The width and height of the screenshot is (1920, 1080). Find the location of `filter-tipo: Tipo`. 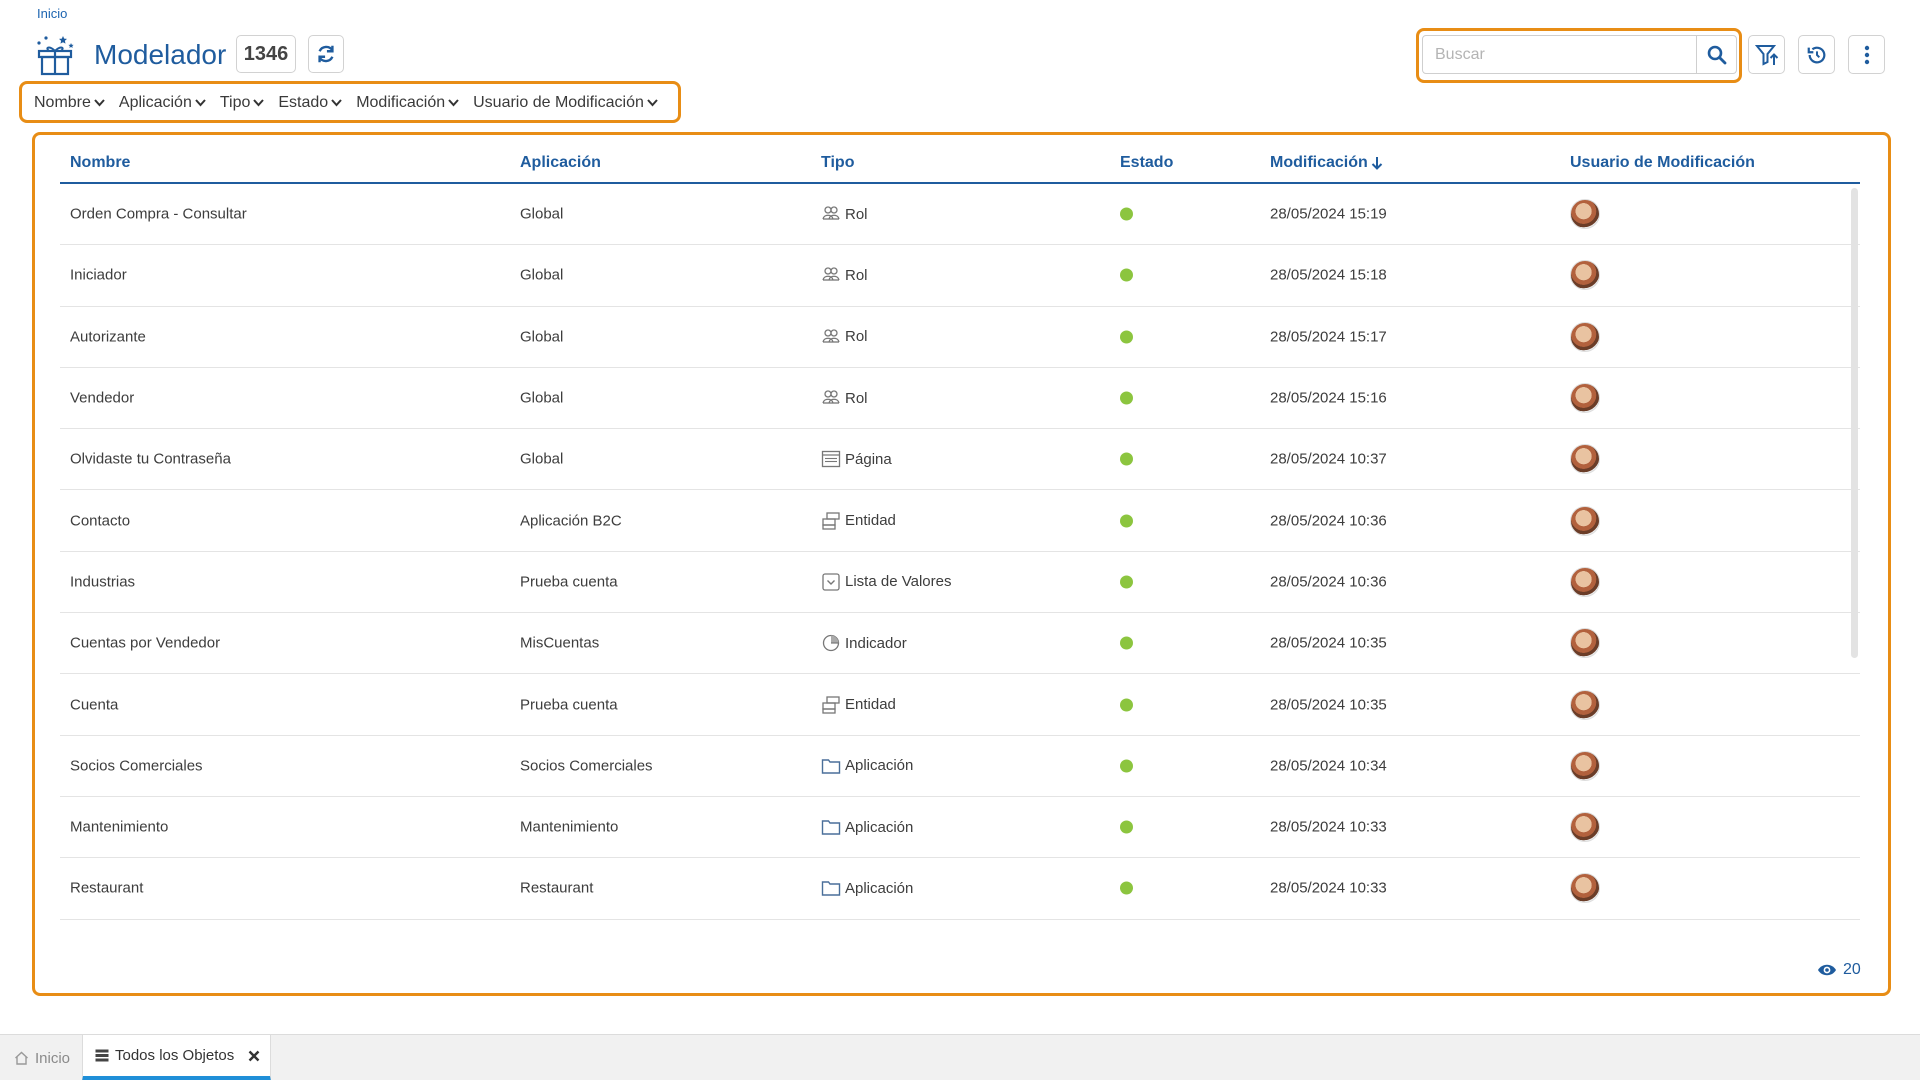

filter-tipo: Tipo is located at coordinates (242, 103).